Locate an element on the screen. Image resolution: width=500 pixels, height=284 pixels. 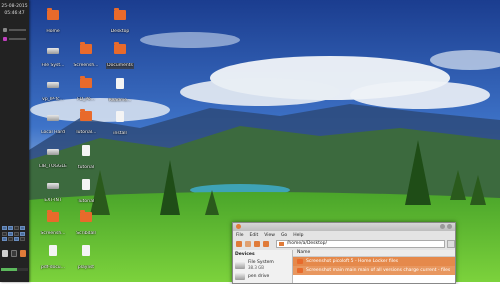
workspace-pager is located at coordinates (14, 234).